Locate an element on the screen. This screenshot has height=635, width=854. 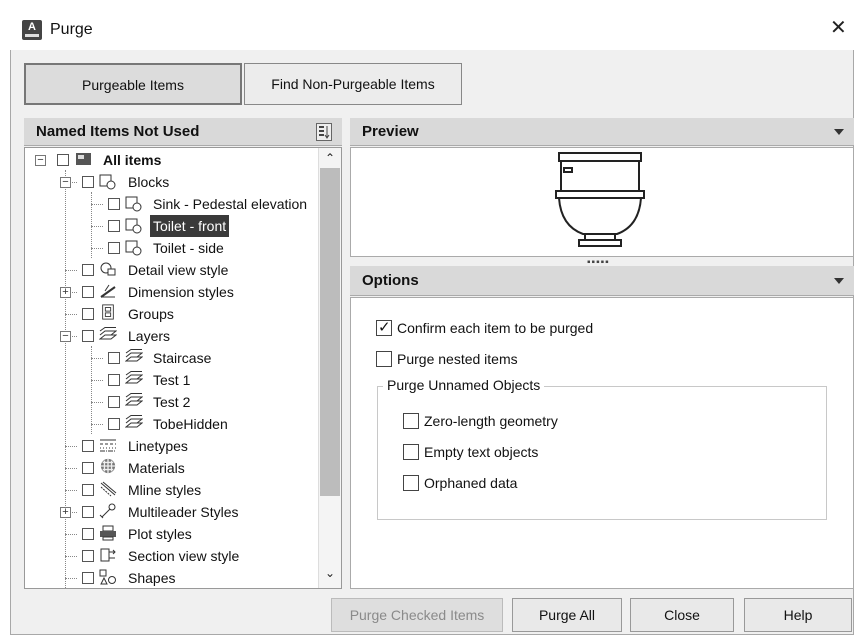
all-items-icon is located at coordinates (83, 159).